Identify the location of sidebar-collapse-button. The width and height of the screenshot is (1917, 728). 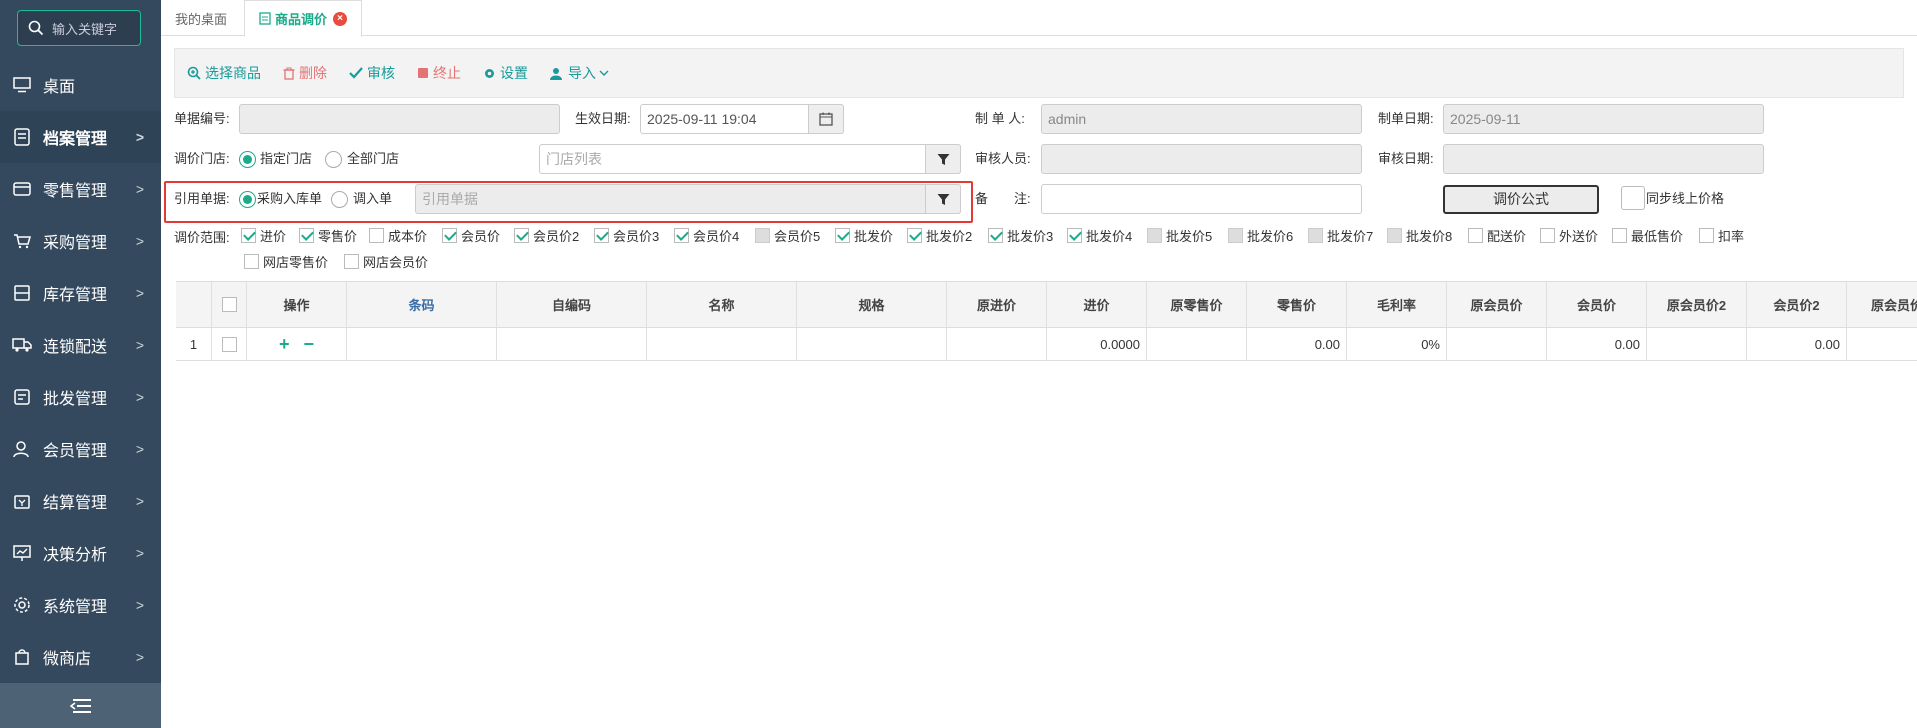
(80, 705).